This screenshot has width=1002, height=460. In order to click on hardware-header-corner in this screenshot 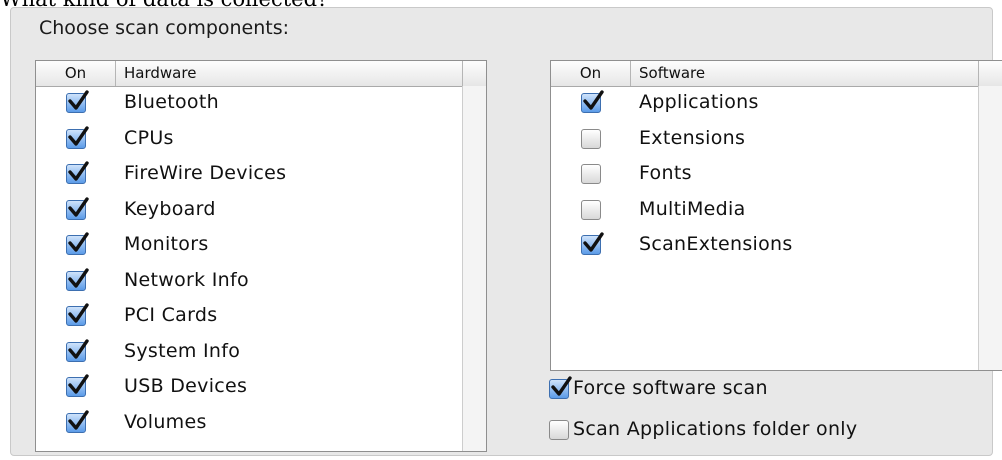, I will do `click(474, 73)`.